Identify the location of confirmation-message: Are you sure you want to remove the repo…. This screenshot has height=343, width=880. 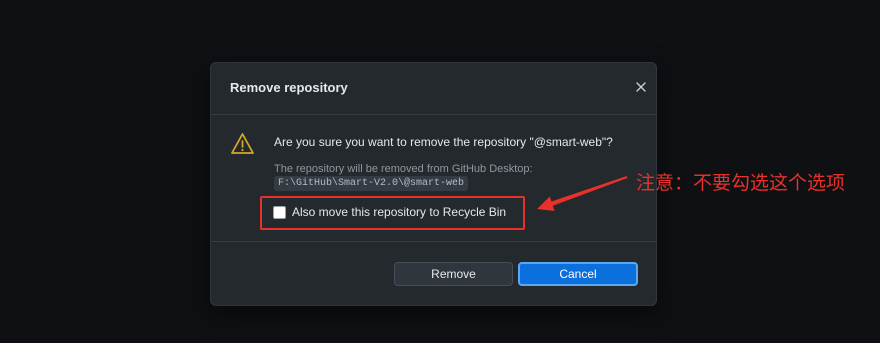
(443, 142).